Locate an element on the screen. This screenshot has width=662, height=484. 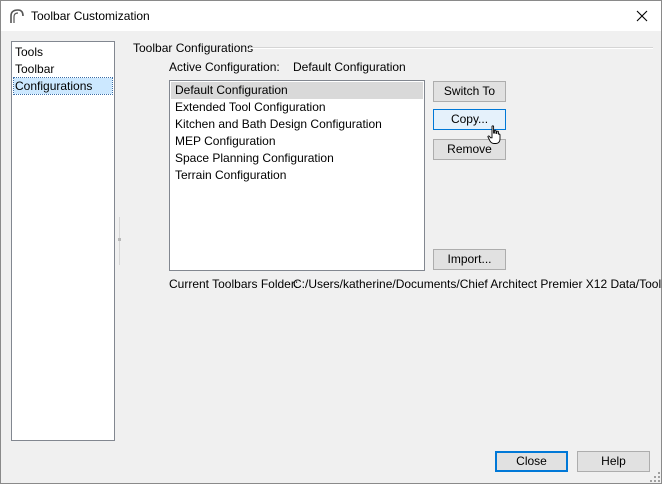
nav-item-configurations: Configurations is located at coordinates (63, 86).